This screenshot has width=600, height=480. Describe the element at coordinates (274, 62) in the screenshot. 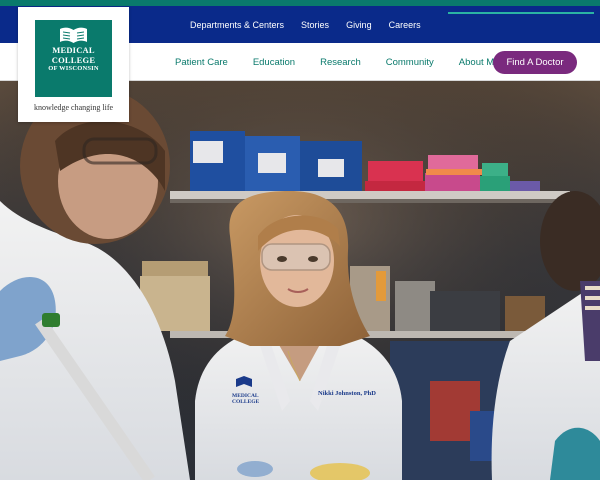

I see `nav-link-education: Education` at that location.